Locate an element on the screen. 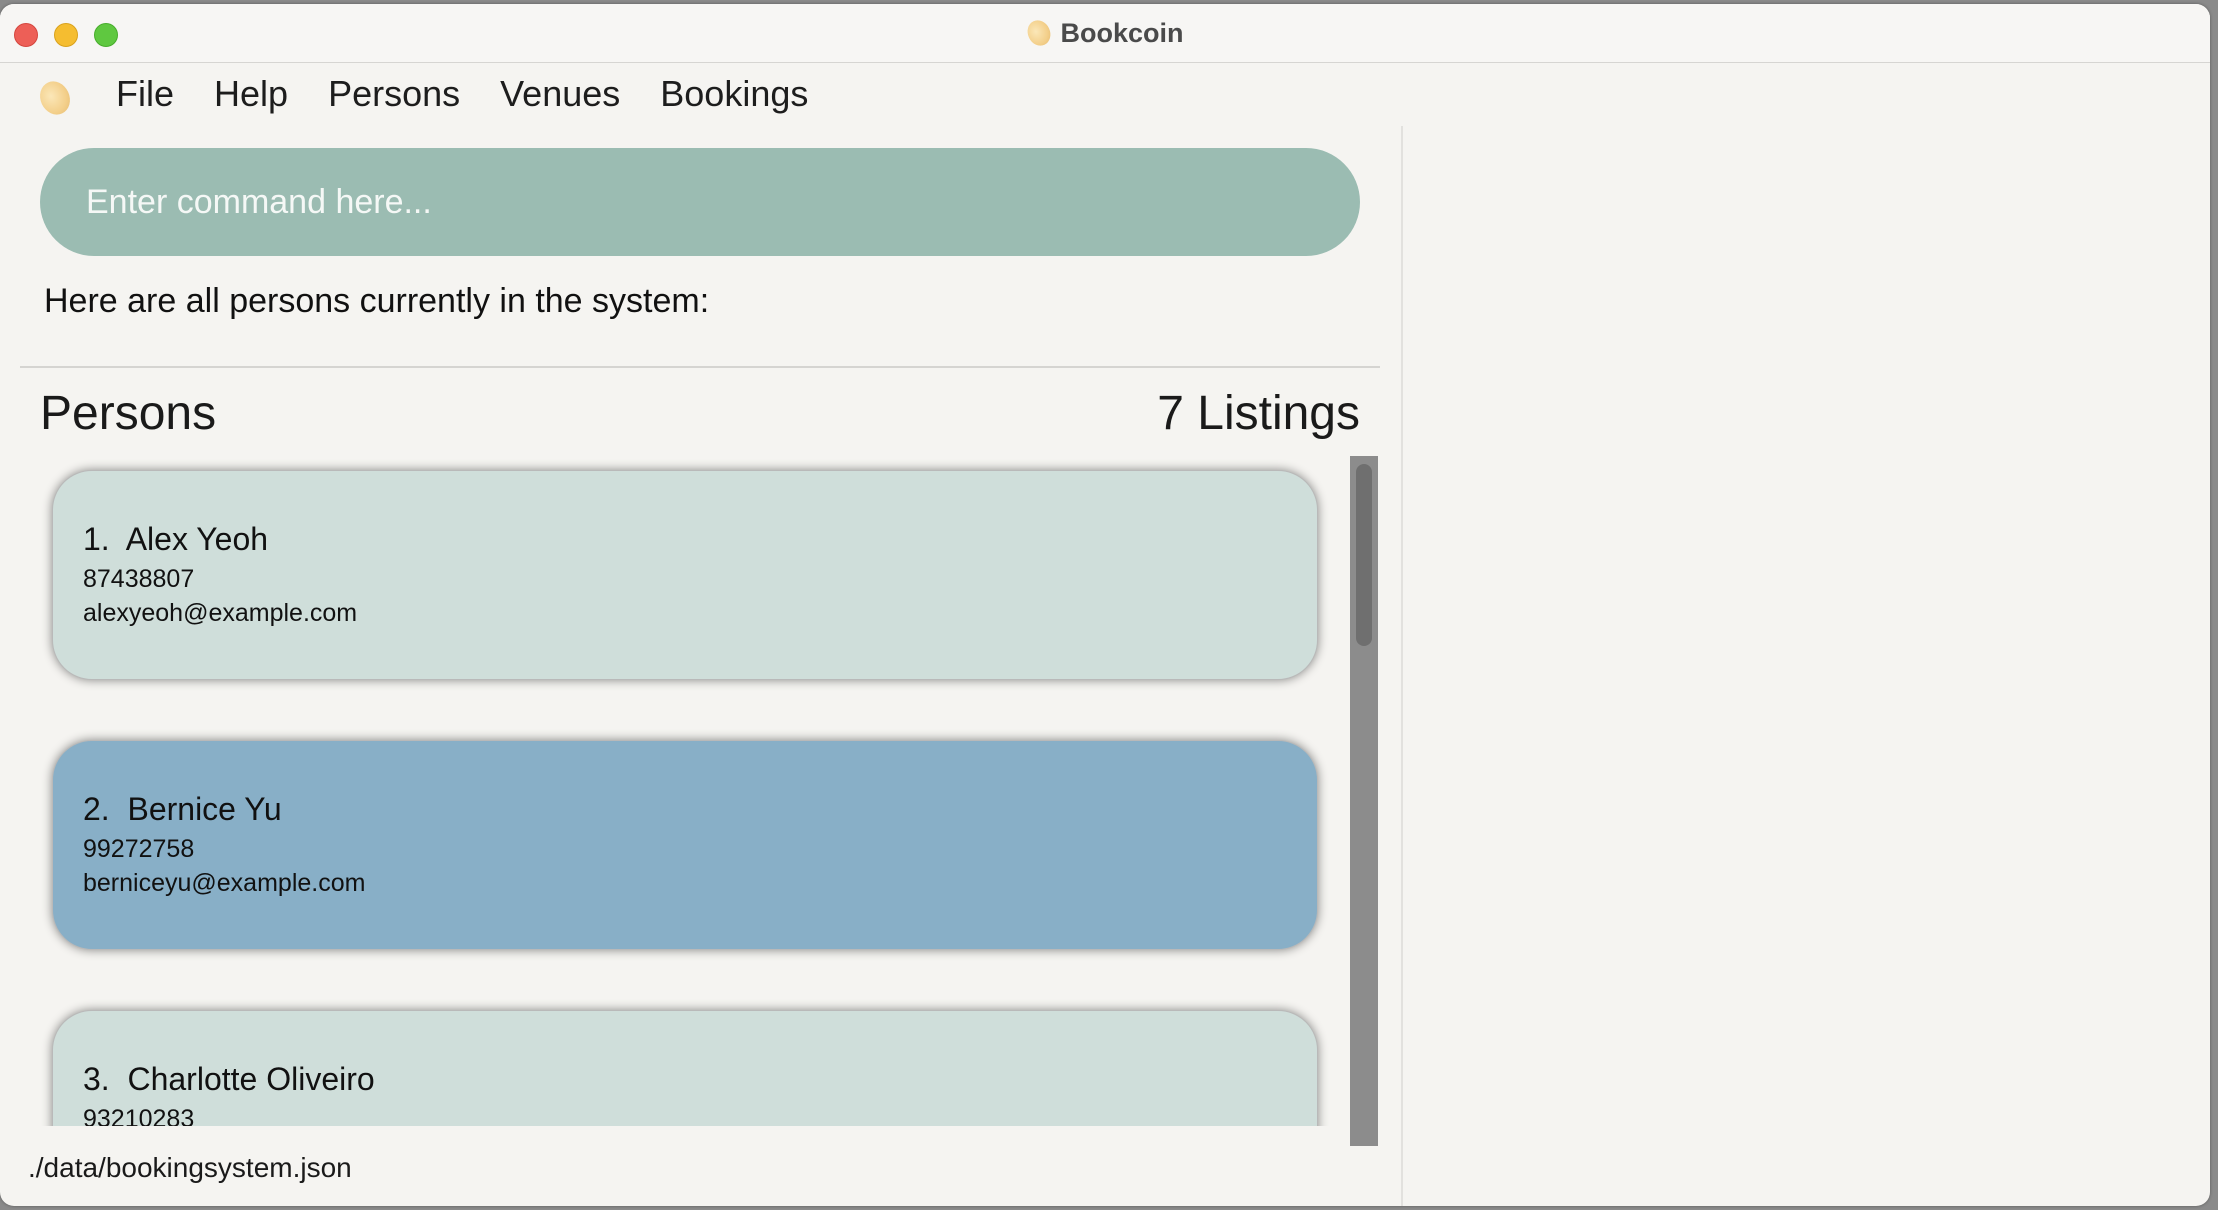 This screenshot has height=1210, width=2218. person-index: 3. is located at coordinates (96, 1079).